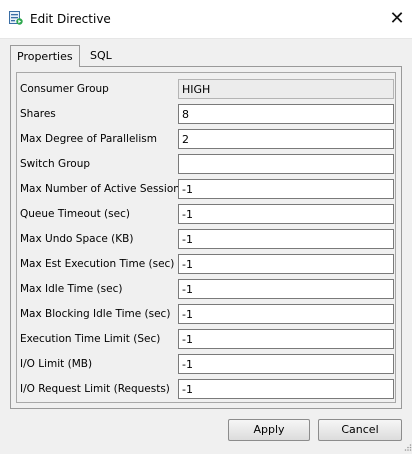  I want to click on row-shares: Shares, so click(207, 115).